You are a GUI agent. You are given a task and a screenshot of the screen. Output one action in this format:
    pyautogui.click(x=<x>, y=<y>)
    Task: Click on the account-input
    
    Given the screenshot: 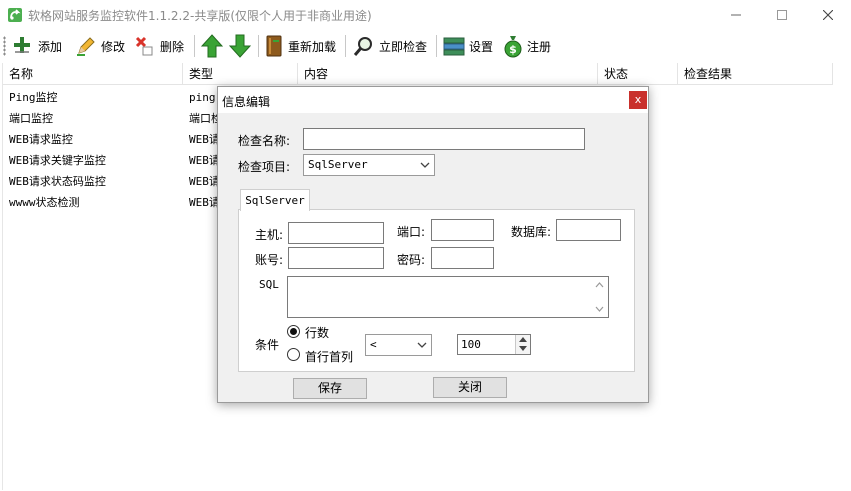 What is the action you would take?
    pyautogui.click(x=336, y=258)
    